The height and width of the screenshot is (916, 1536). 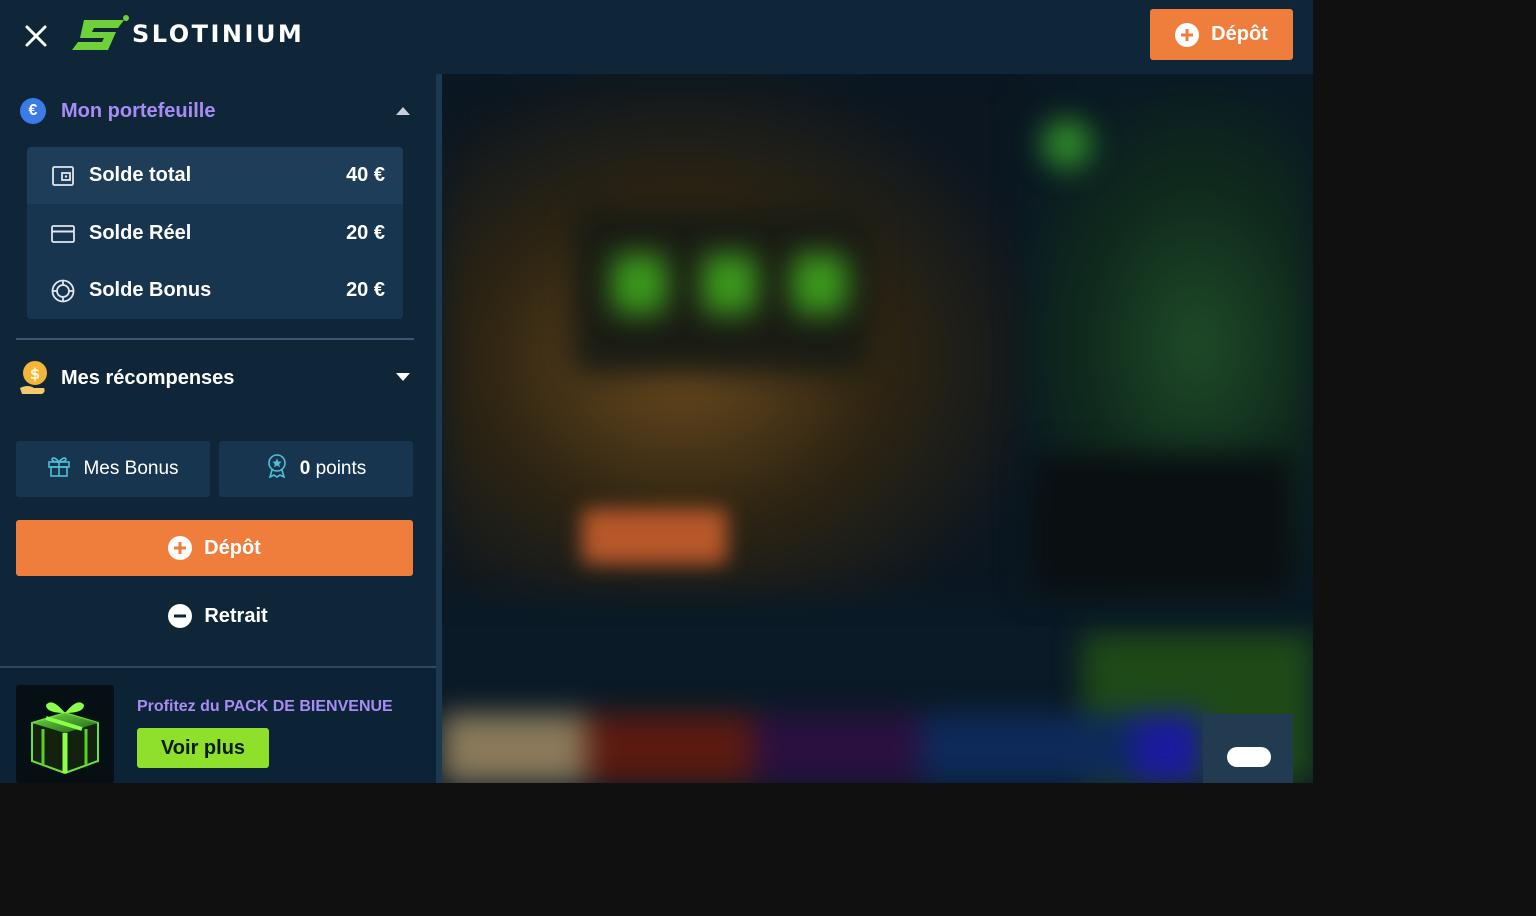 I want to click on secondary-panel, so click(x=1162, y=524).